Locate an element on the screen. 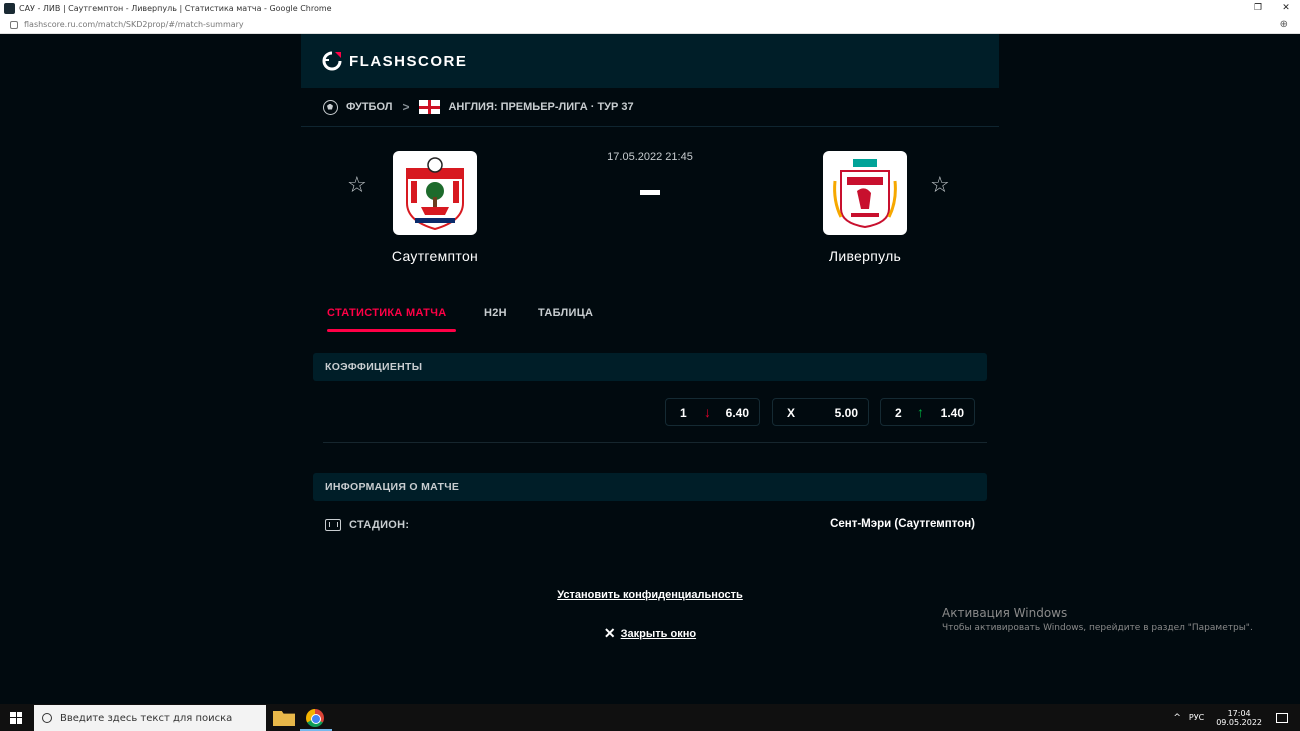 Image resolution: width=1300 pixels, height=731 pixels. taskbar-clock: 17:04 09.05.2022 is located at coordinates (1239, 718).